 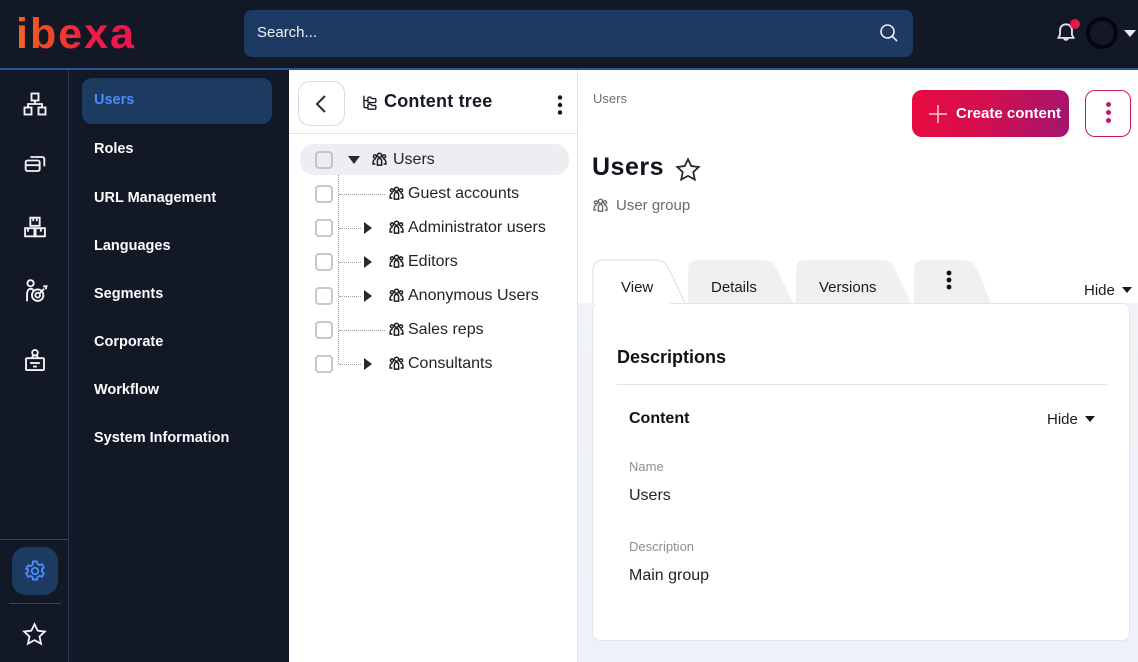 What do you see at coordinates (848, 287) in the screenshot?
I see `svg-text: Versions` at bounding box center [848, 287].